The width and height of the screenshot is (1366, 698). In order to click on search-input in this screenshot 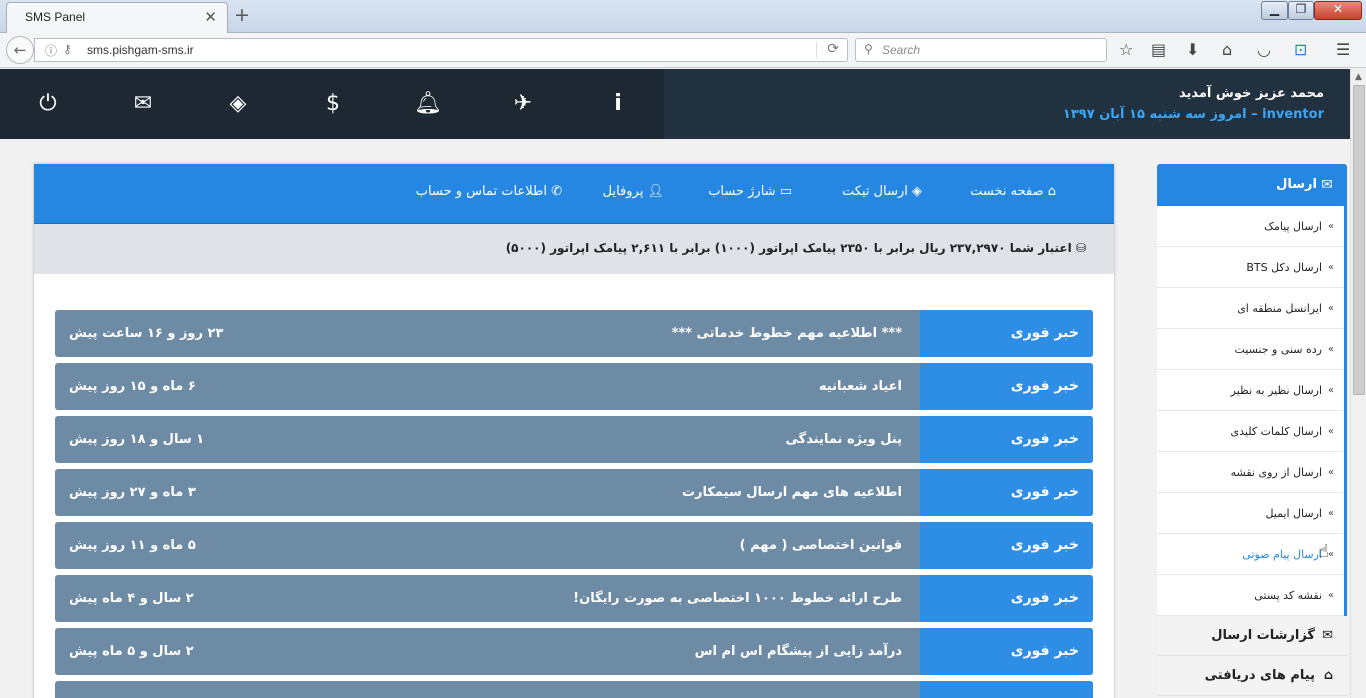, I will do `click(992, 50)`.